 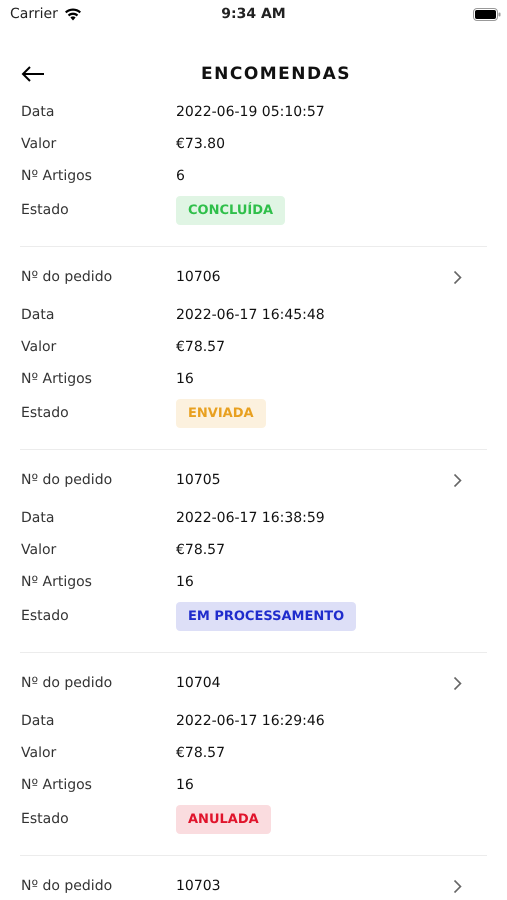 I want to click on order-number: 10705, so click(x=198, y=480).